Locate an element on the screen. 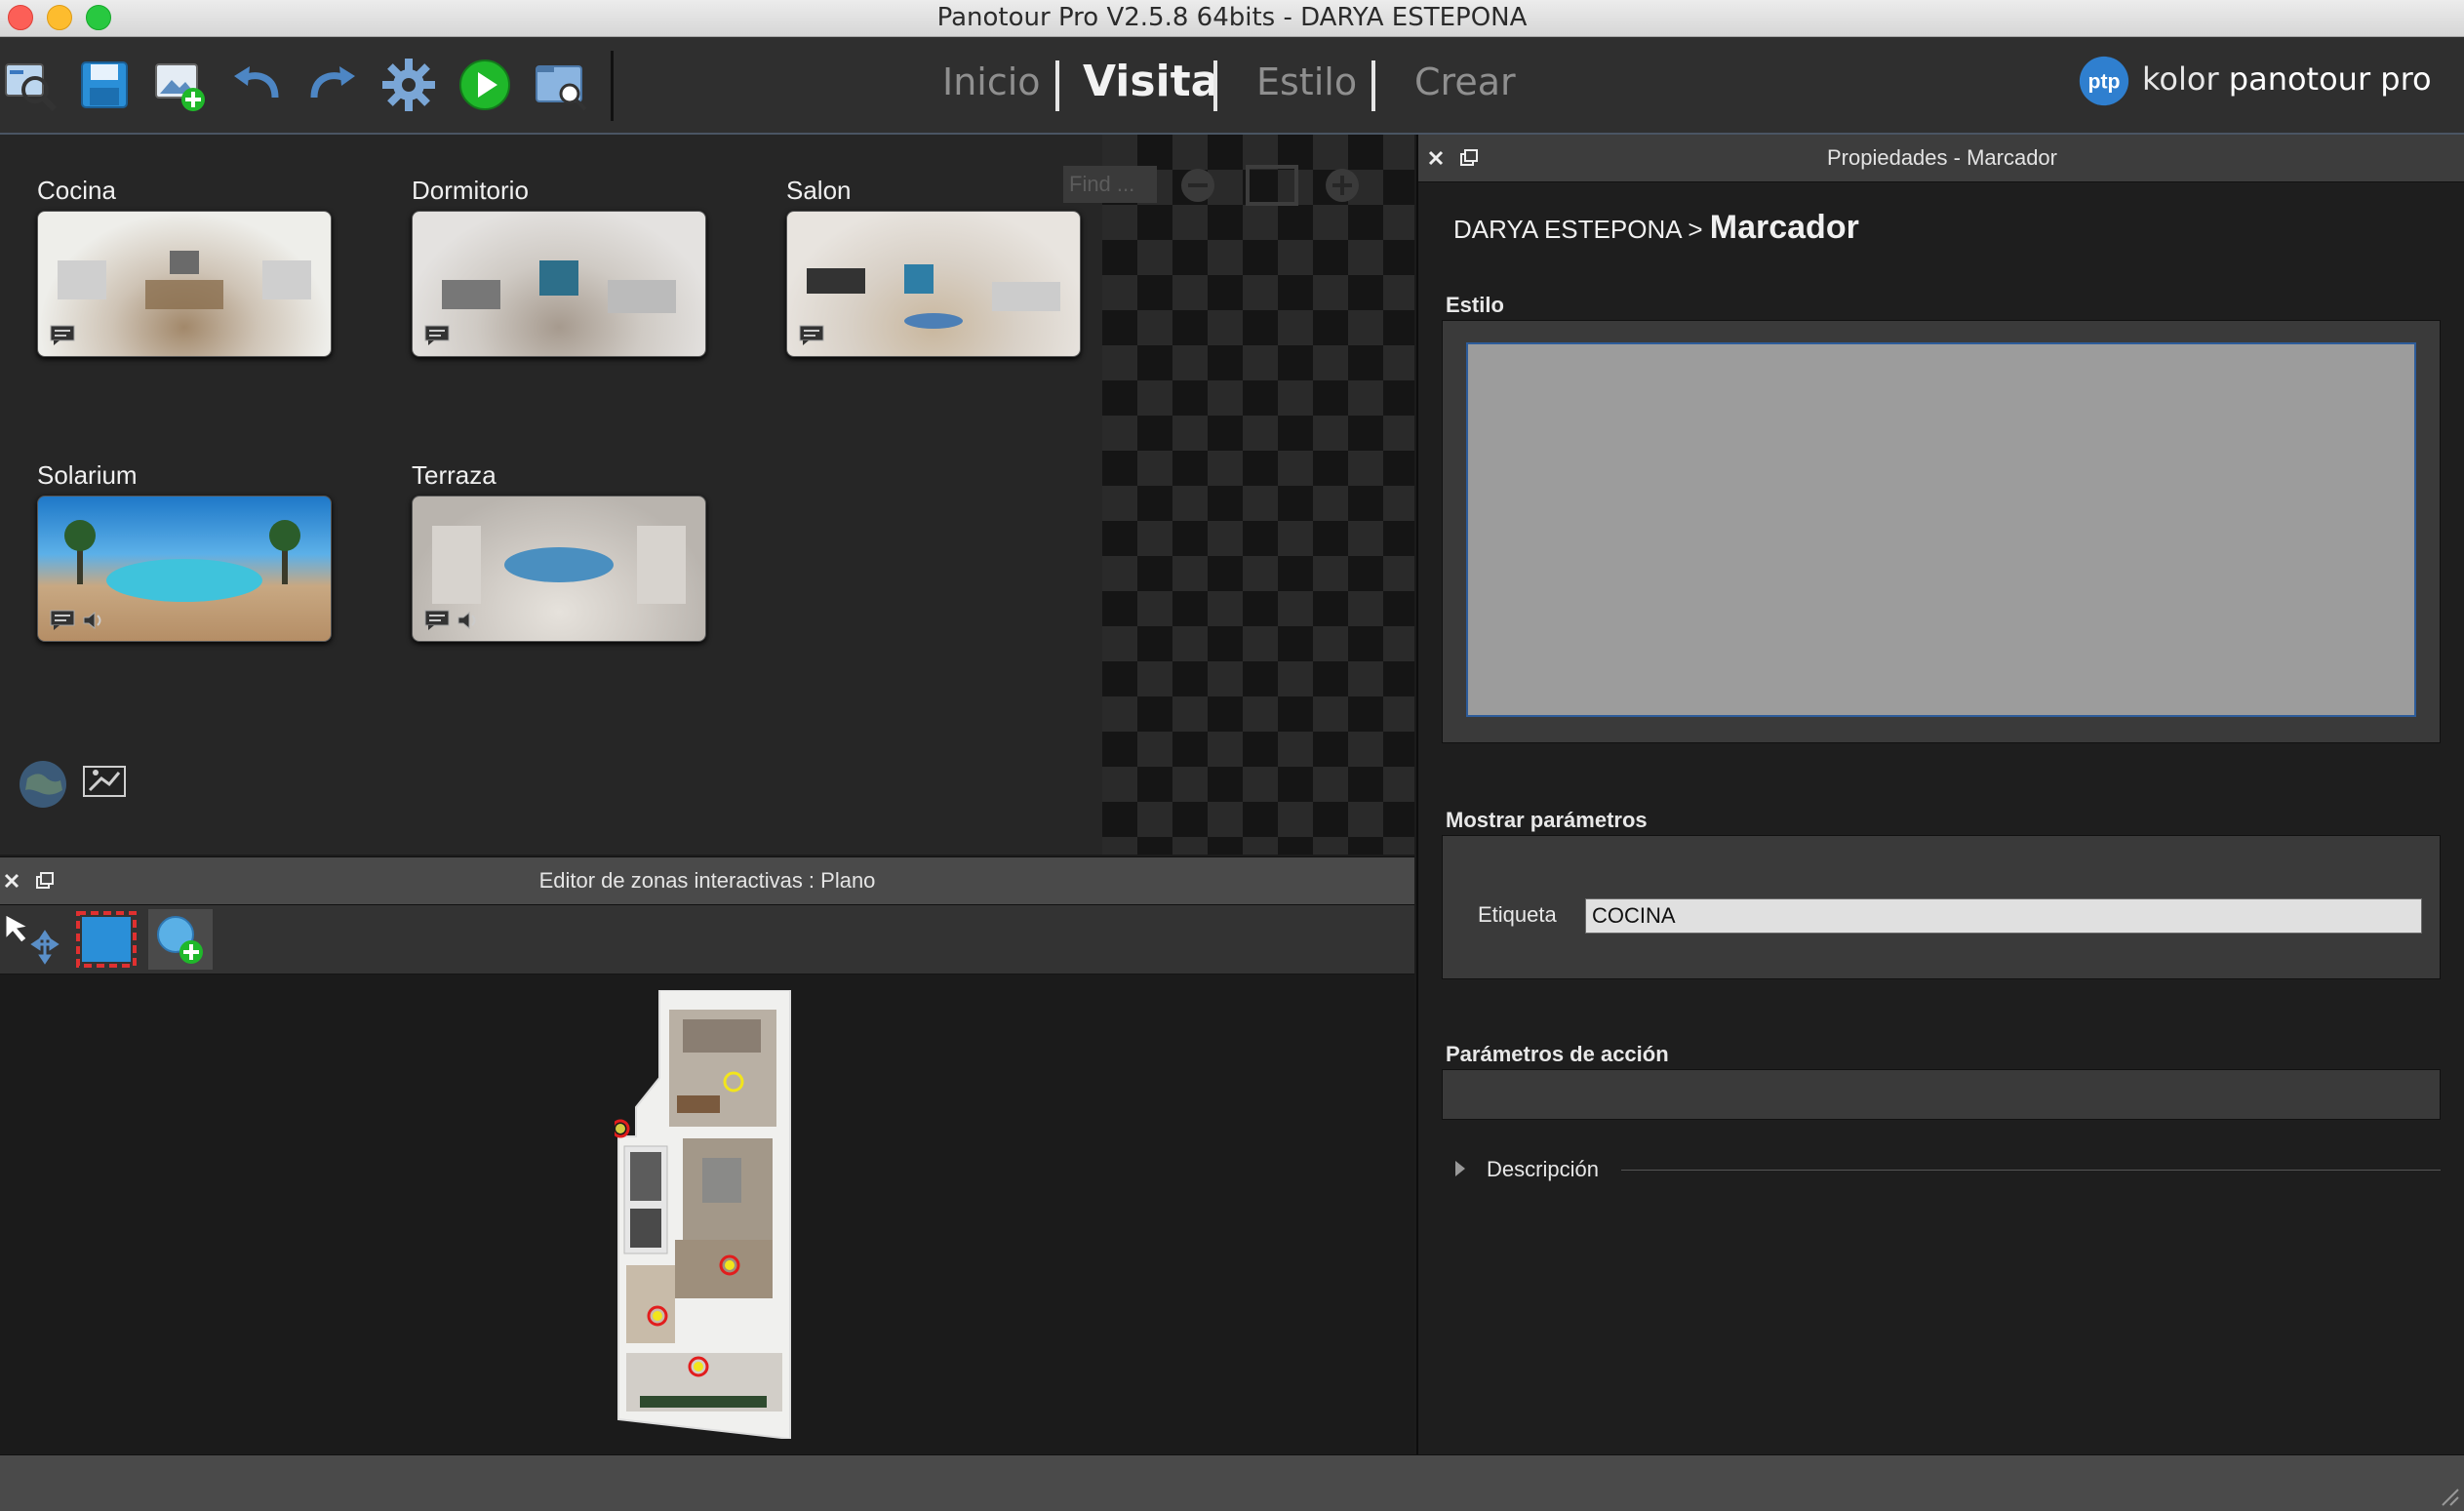 The image size is (2464, 1511). hotspot-editor-header: Editor de zonas interactivas : Plano is located at coordinates (707, 880).